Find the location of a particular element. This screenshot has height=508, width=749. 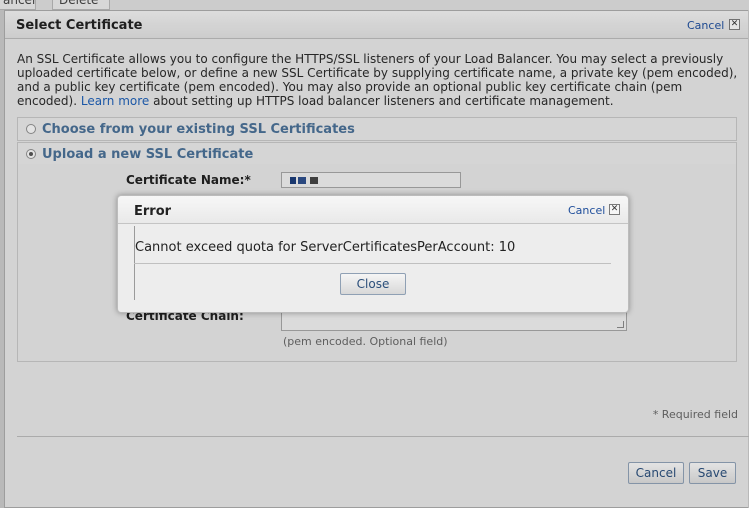

error-divider is located at coordinates (372, 263).